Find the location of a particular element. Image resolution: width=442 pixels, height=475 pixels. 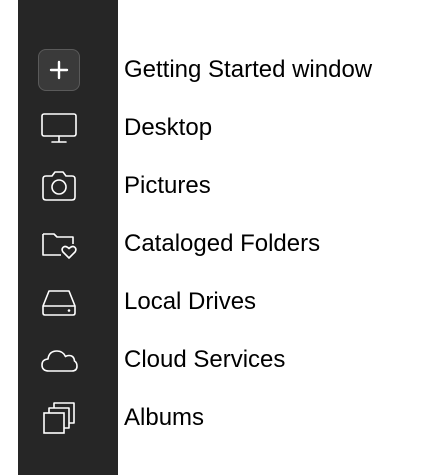

albums-icon is located at coordinates (59, 418).